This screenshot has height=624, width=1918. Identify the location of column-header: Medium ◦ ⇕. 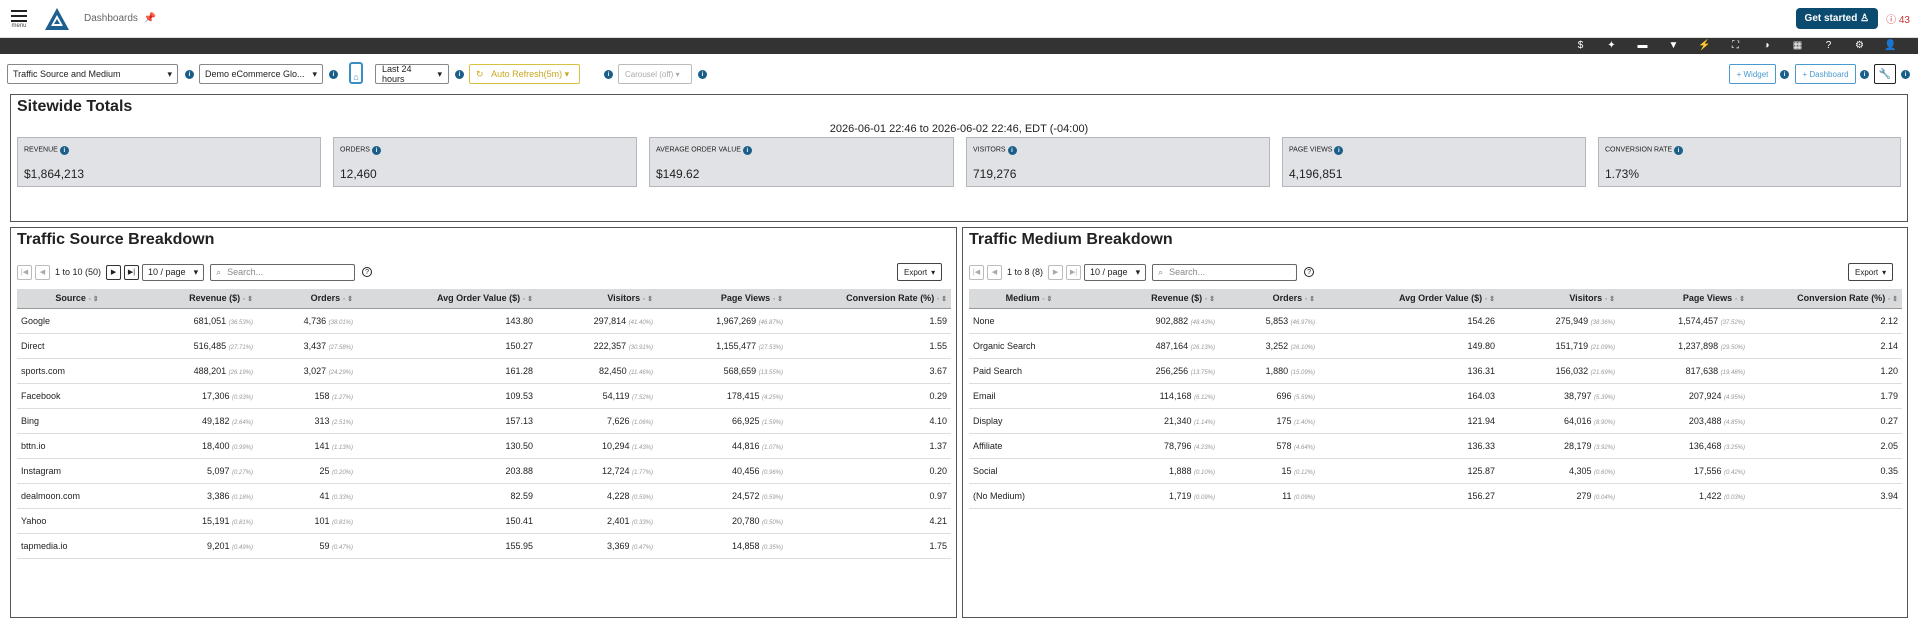
(1029, 299).